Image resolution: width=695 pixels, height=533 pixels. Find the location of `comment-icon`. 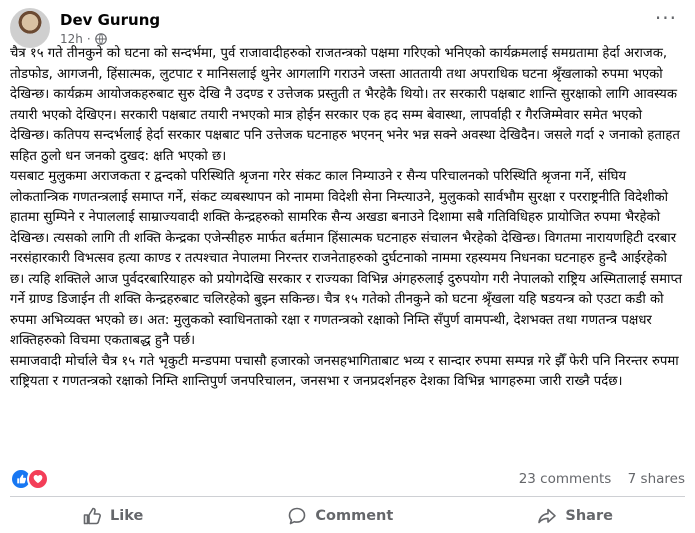

comment-icon is located at coordinates (297, 516).